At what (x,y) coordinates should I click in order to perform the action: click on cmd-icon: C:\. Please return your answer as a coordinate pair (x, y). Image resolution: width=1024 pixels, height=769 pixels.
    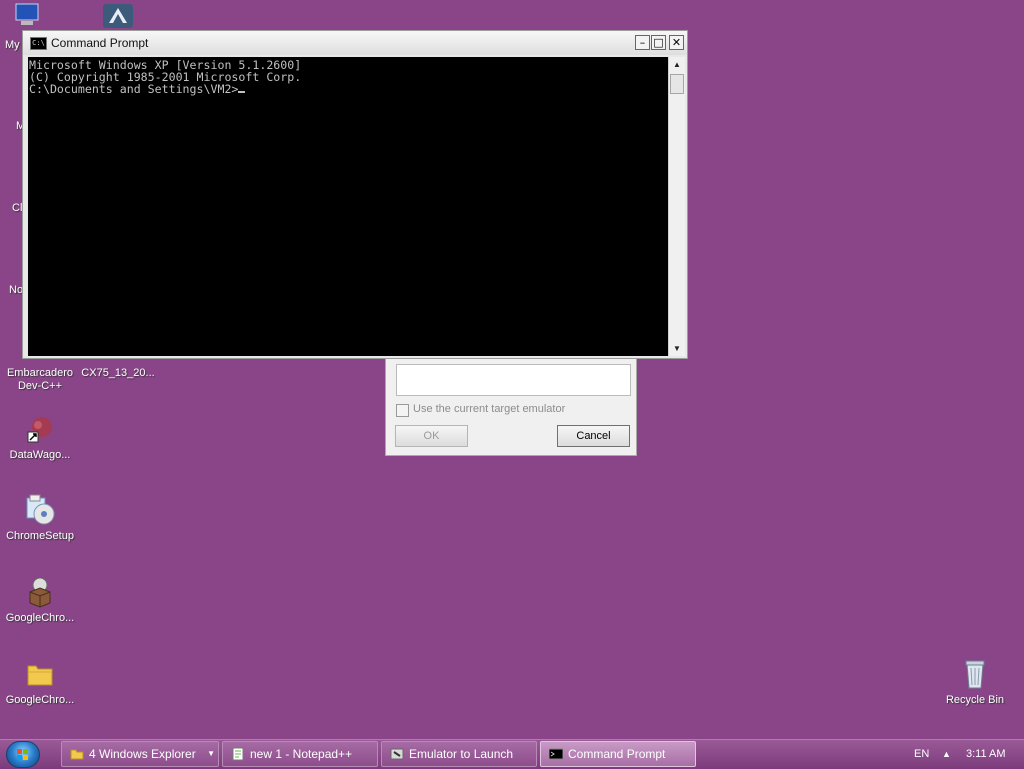
    Looking at the image, I should click on (38, 43).